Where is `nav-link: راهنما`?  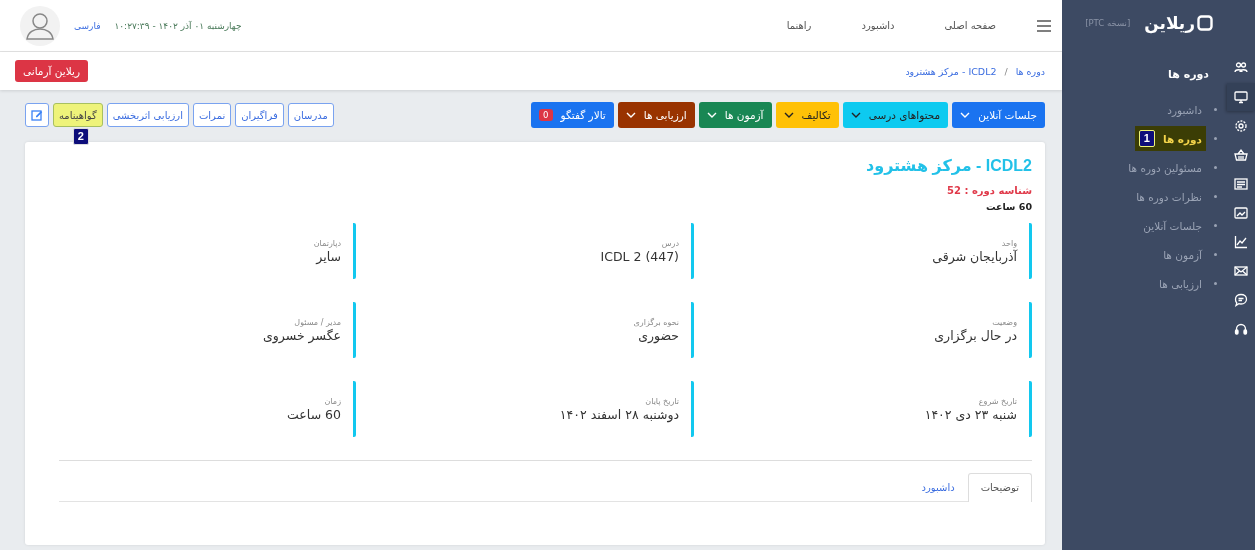
nav-link: راهنما is located at coordinates (799, 25).